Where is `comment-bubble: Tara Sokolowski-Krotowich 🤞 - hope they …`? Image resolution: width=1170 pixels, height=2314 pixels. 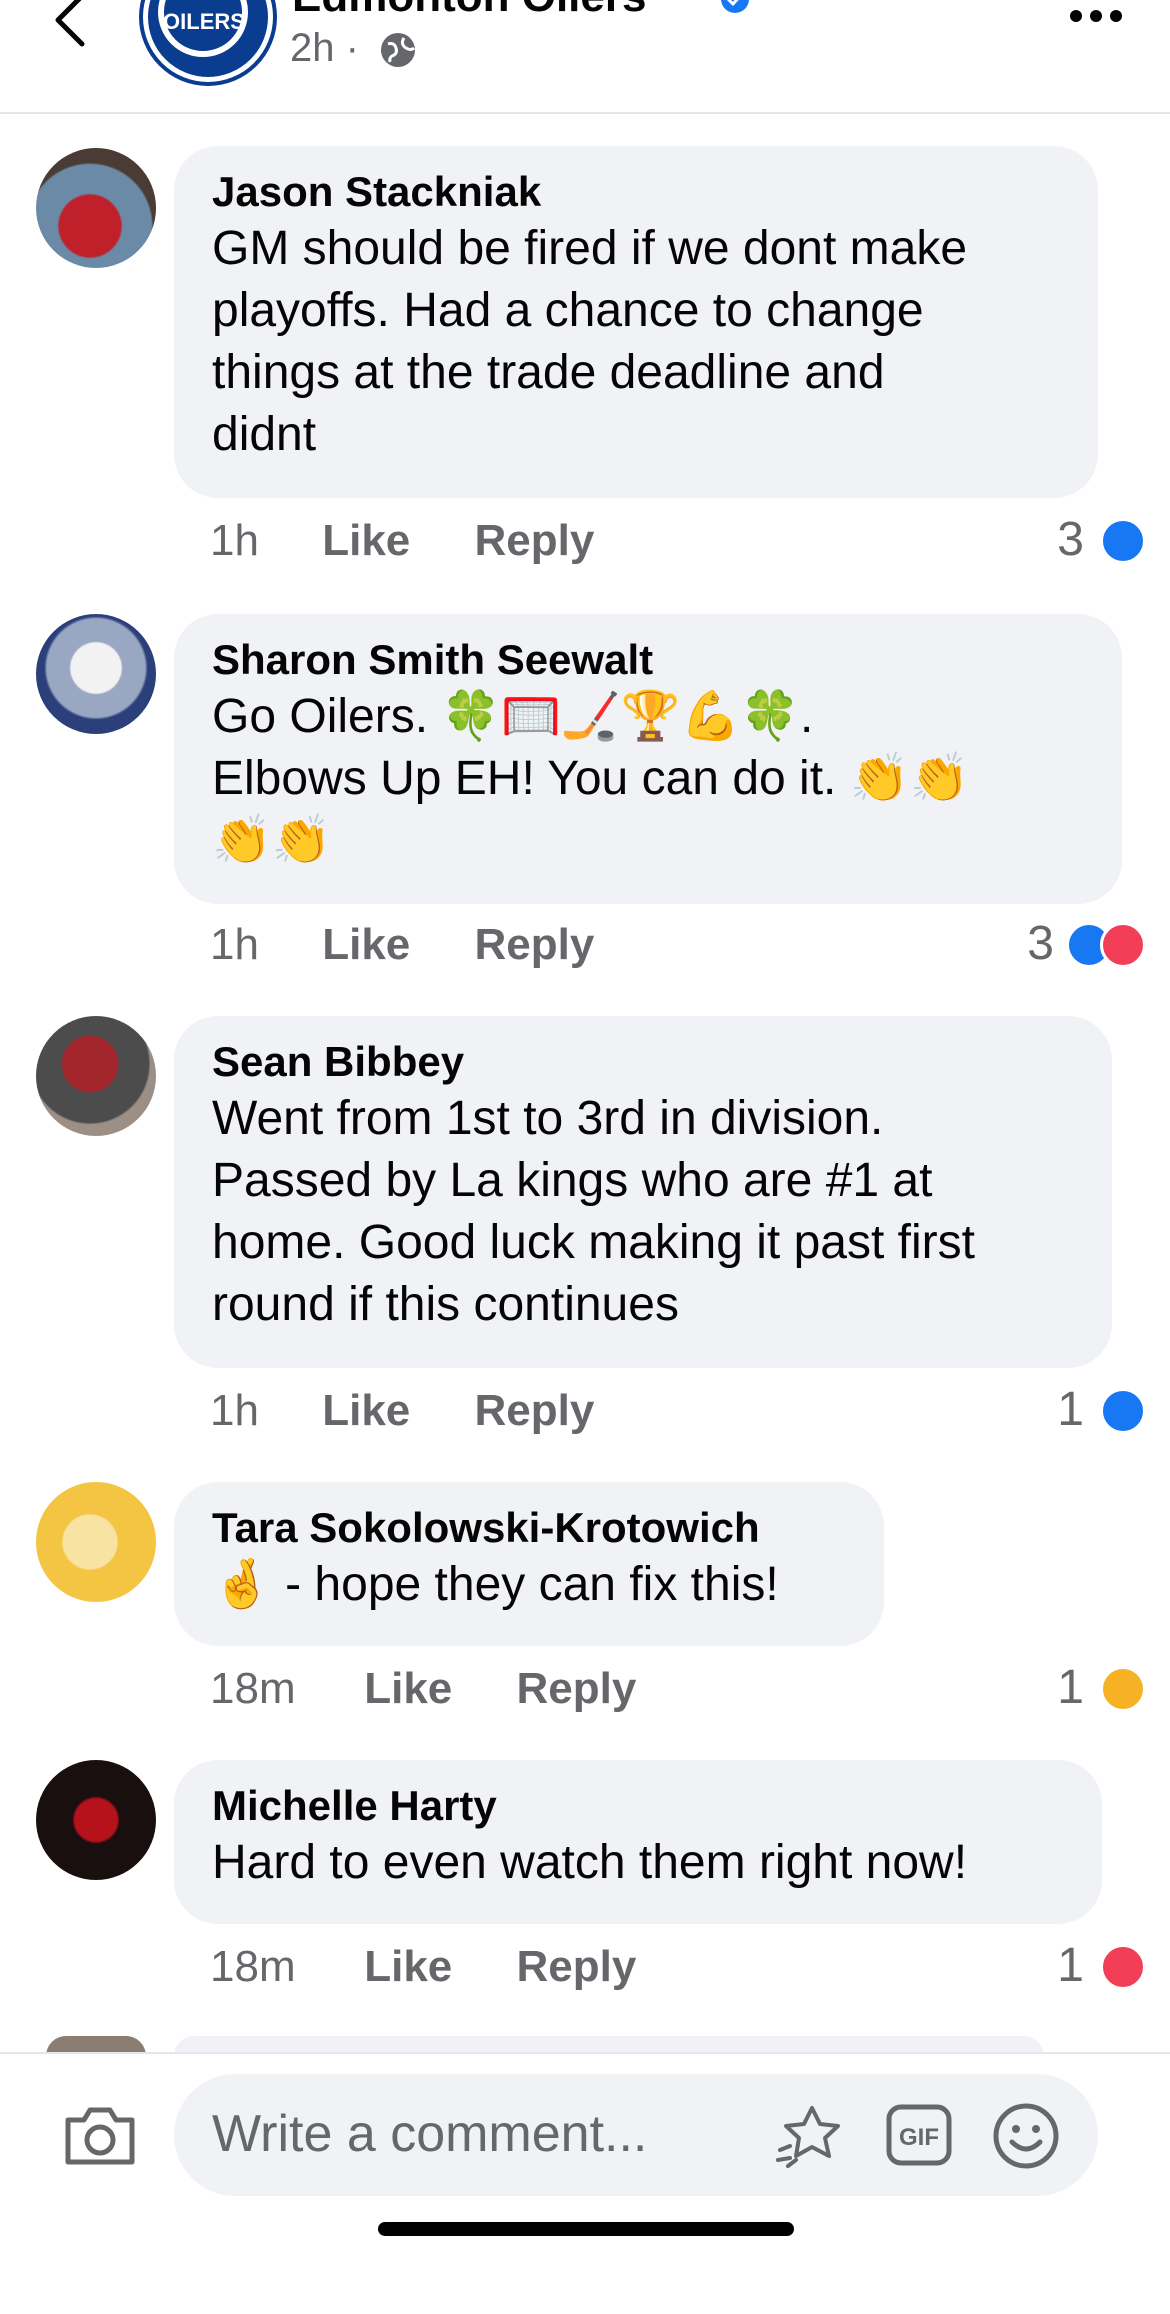
comment-bubble: Tara Sokolowski-Krotowich 🤞 - hope they … is located at coordinates (529, 1564).